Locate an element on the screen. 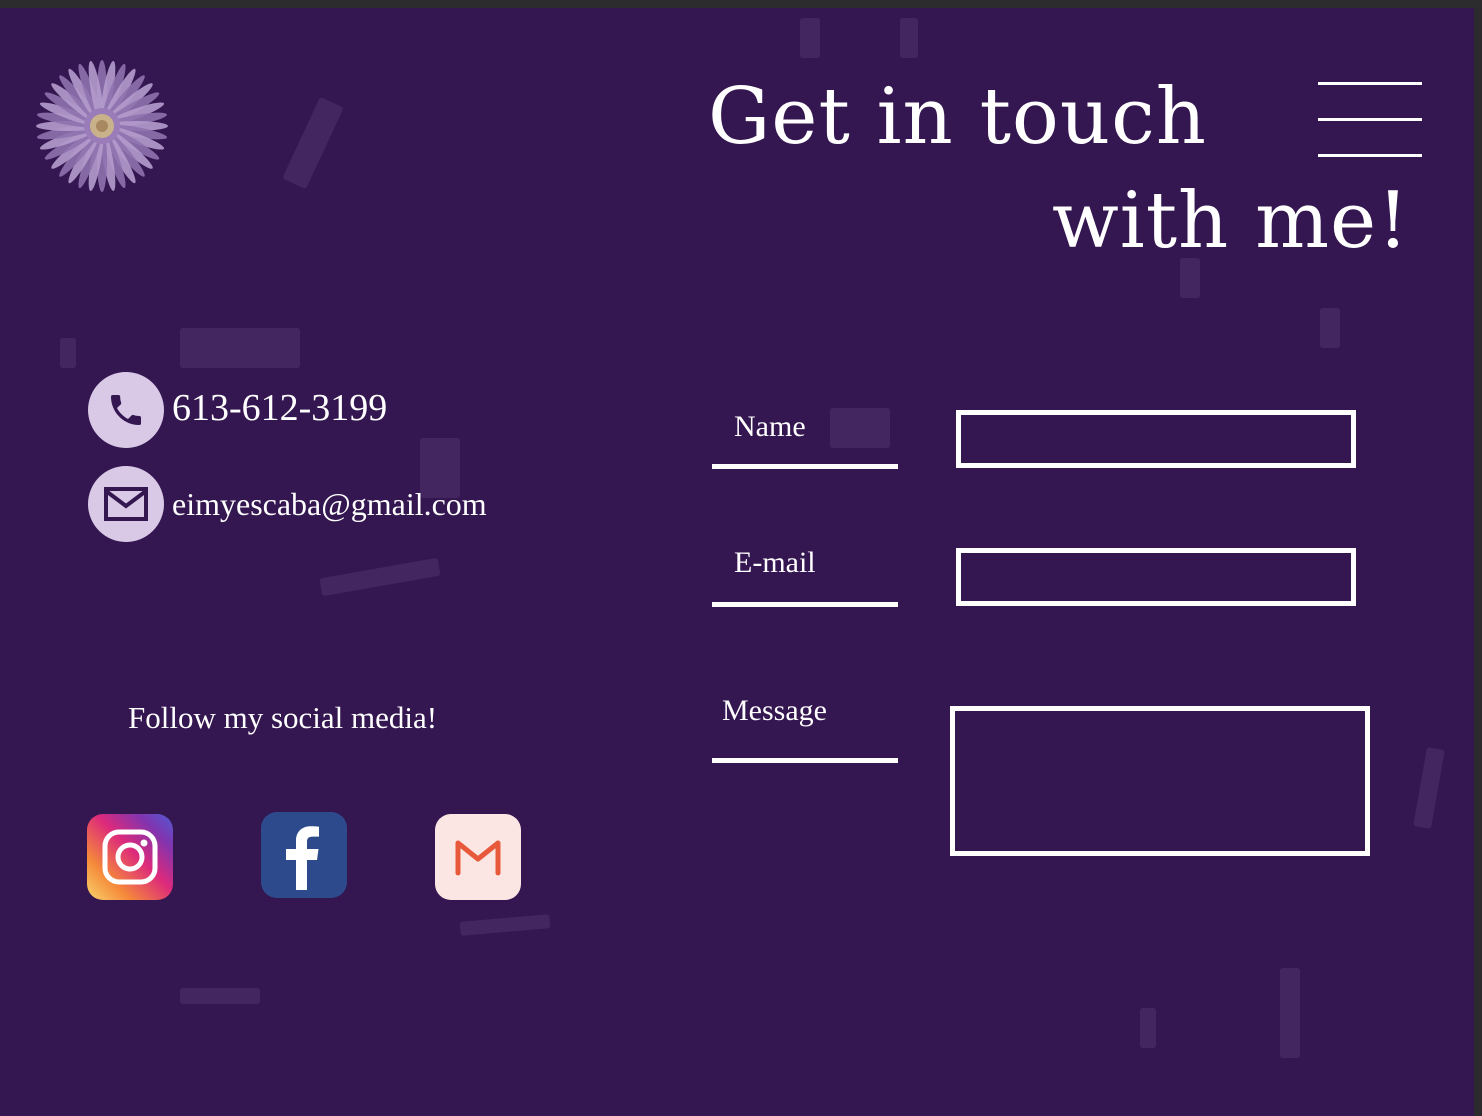 The width and height of the screenshot is (1482, 1116). email-label: E-mail is located at coordinates (775, 562).